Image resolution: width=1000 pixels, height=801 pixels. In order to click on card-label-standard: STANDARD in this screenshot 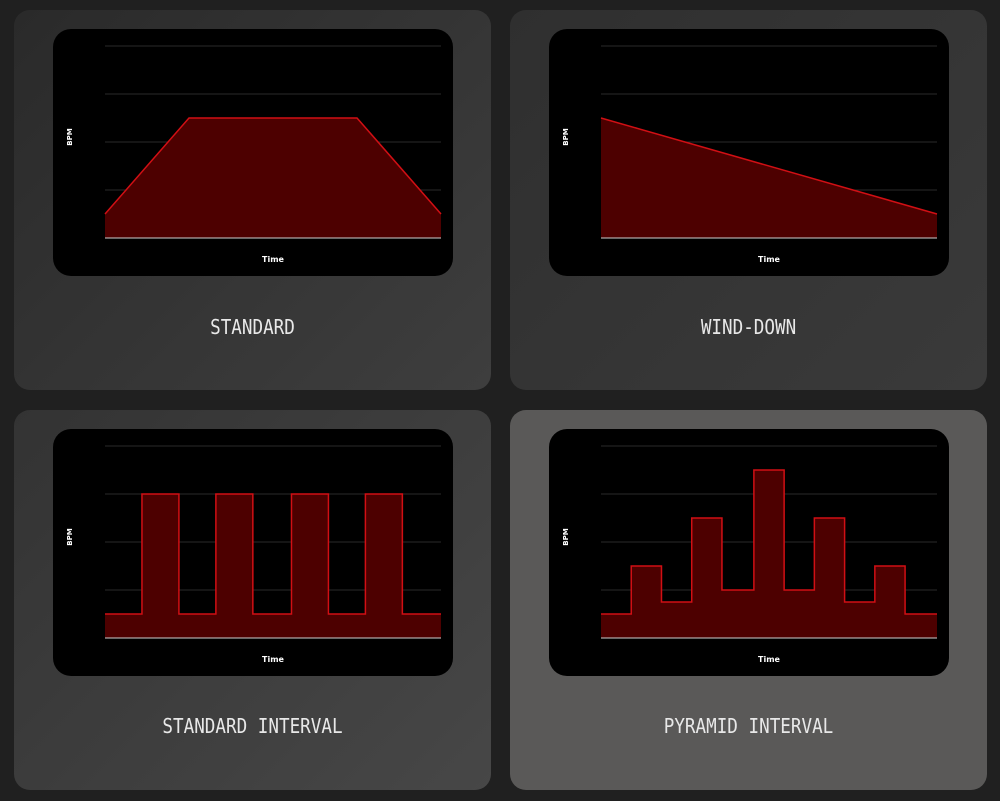, I will do `click(252, 327)`.